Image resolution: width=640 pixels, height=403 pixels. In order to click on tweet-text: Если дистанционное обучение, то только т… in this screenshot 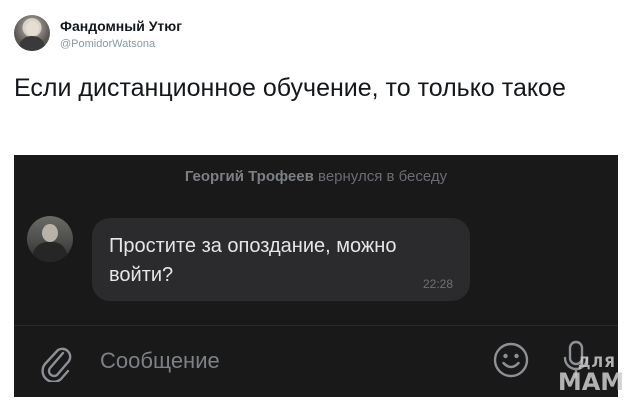, I will do `click(290, 88)`.